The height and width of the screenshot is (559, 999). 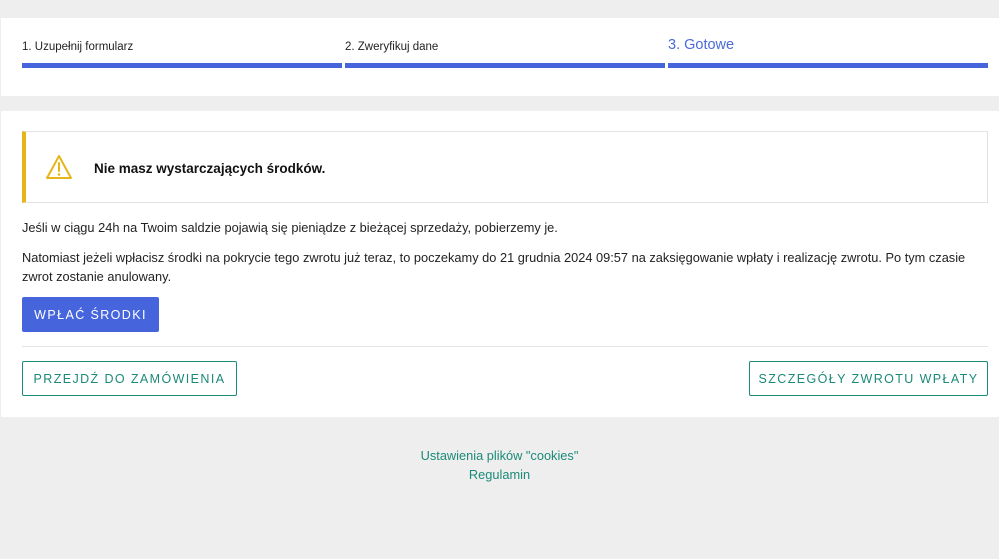 What do you see at coordinates (505, 346) in the screenshot?
I see `divider` at bounding box center [505, 346].